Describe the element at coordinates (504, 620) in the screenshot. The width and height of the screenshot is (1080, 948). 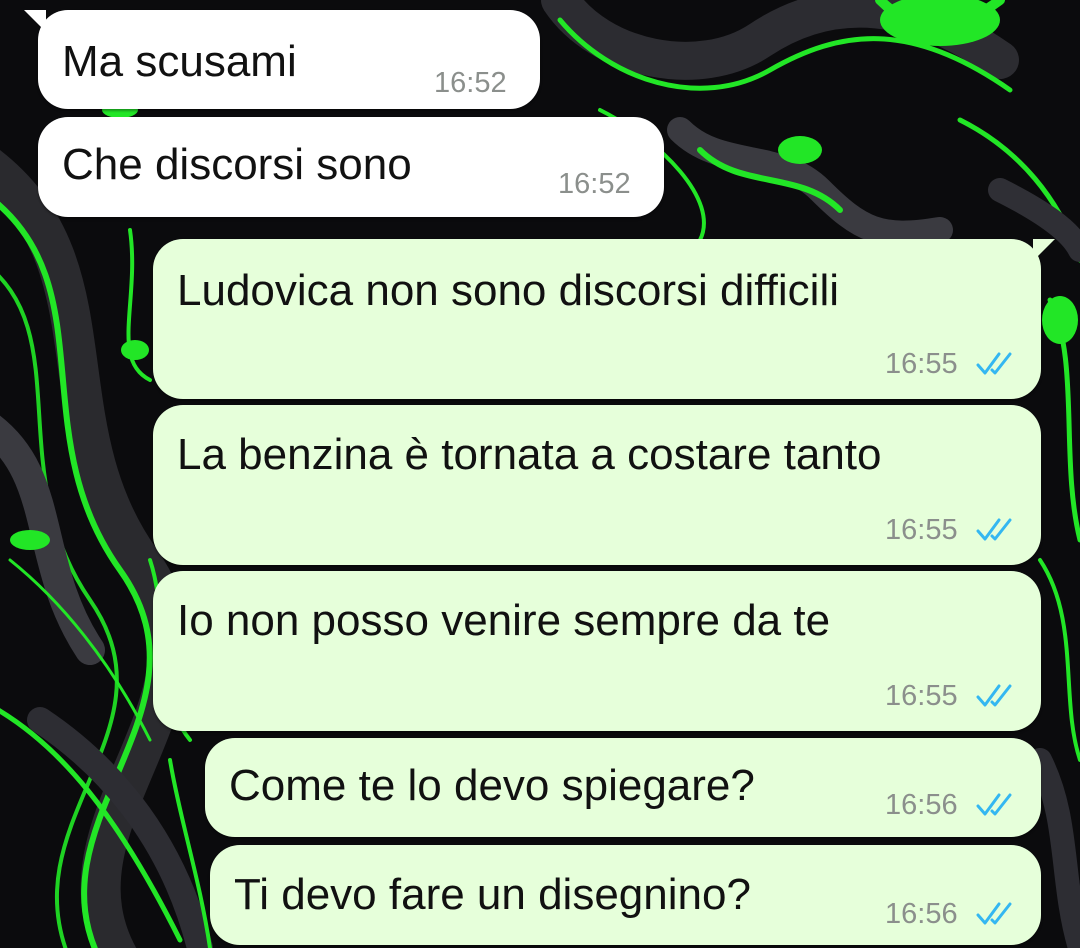
I see `message-text: Io non posso venire sempre da te` at that location.